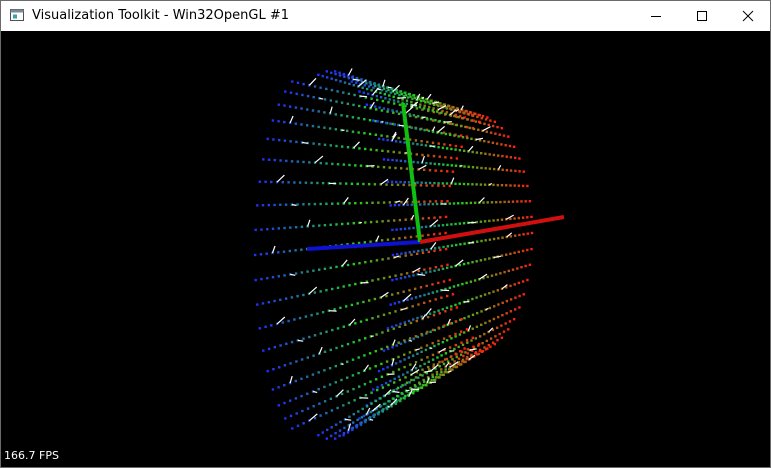  I want to click on title-bar: Visualization Toolkit - Win32OpenGL #1, so click(385, 16).